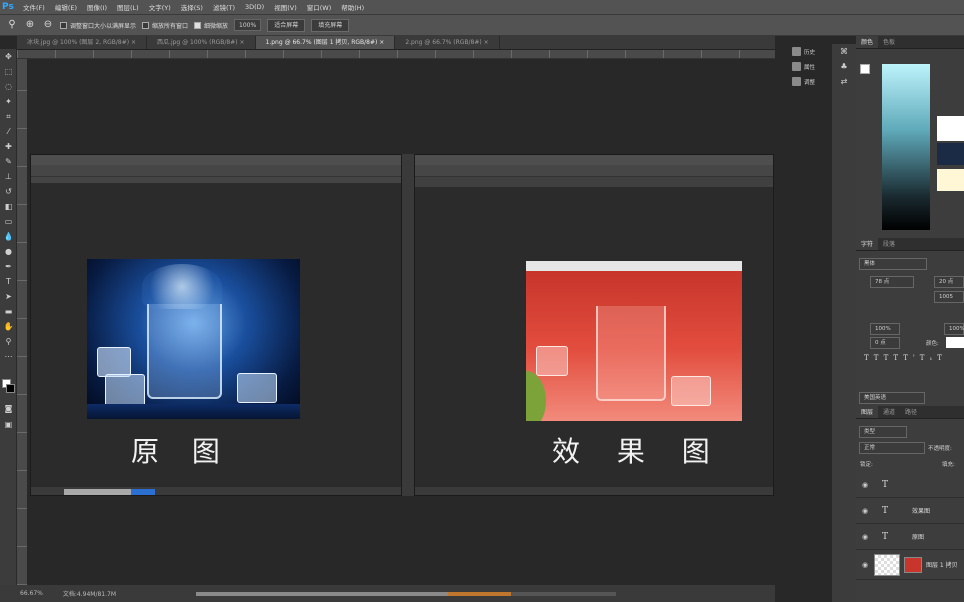 This screenshot has height=602, width=964. What do you see at coordinates (910, 511) in the screenshot?
I see `layer-row: ◉ T 效果图` at bounding box center [910, 511].